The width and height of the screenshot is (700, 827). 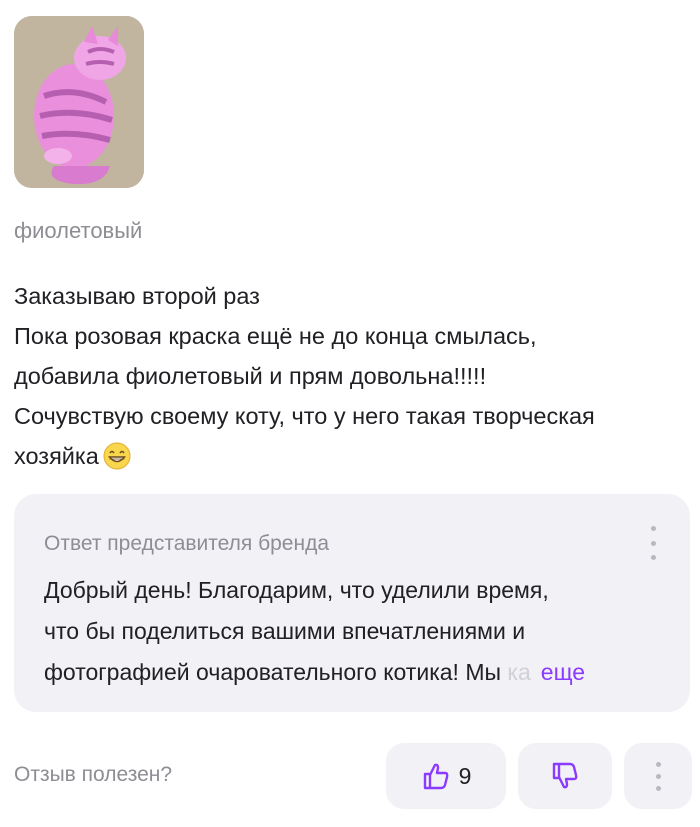 I want to click on reply-menu-button, so click(x=653, y=543).